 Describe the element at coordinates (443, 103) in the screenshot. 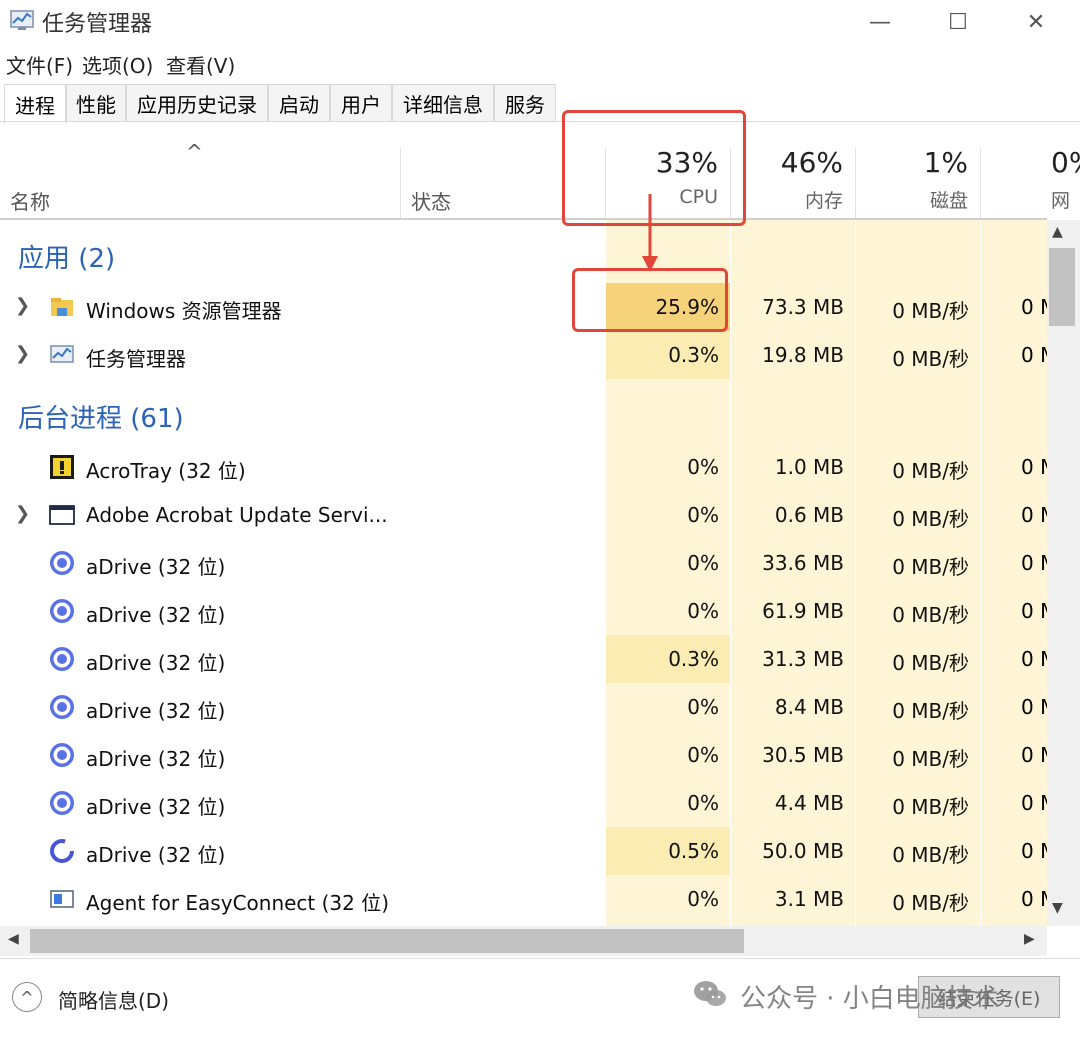

I see `tab-details: 详细信息` at that location.